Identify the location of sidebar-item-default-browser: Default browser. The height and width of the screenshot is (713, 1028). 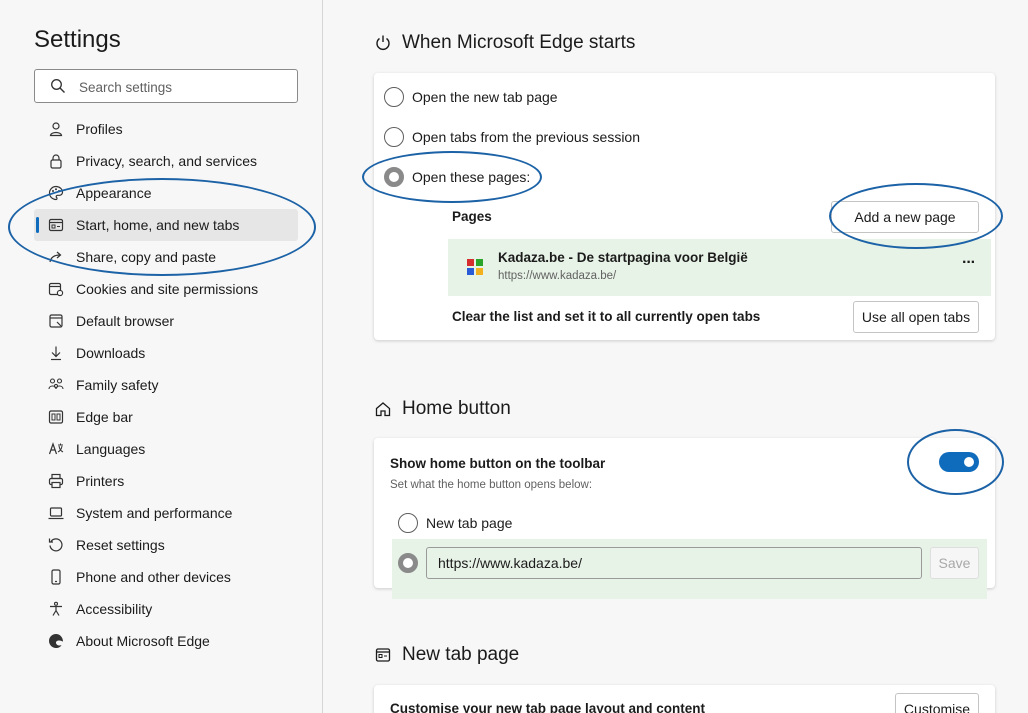
(166, 321).